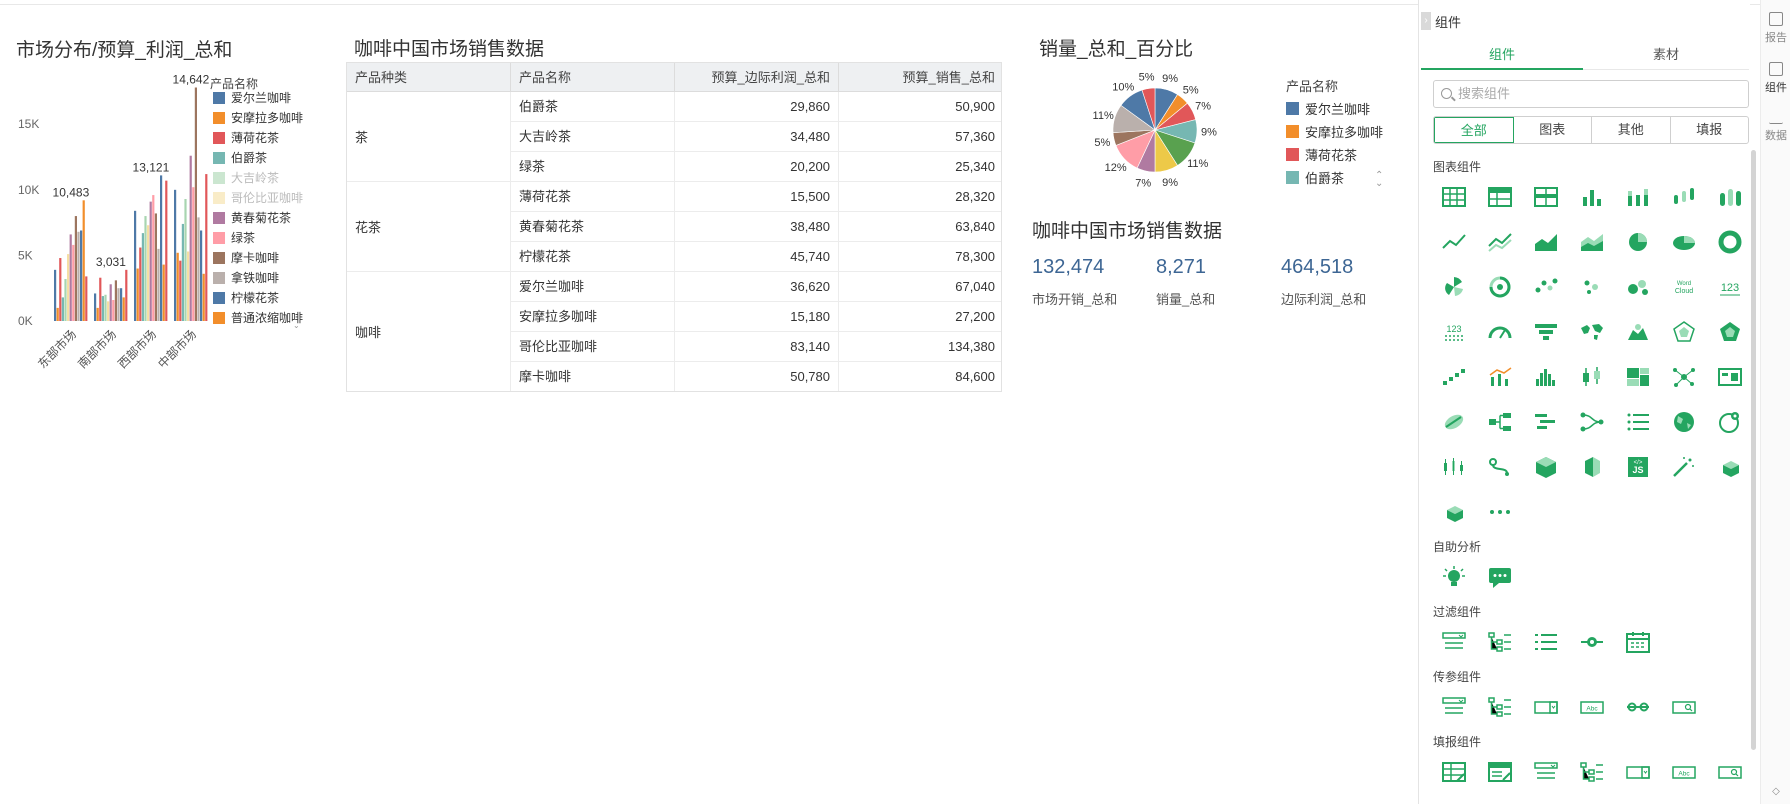  Describe the element at coordinates (1730, 196) in the screenshot. I see `rounded-bar-component` at that location.